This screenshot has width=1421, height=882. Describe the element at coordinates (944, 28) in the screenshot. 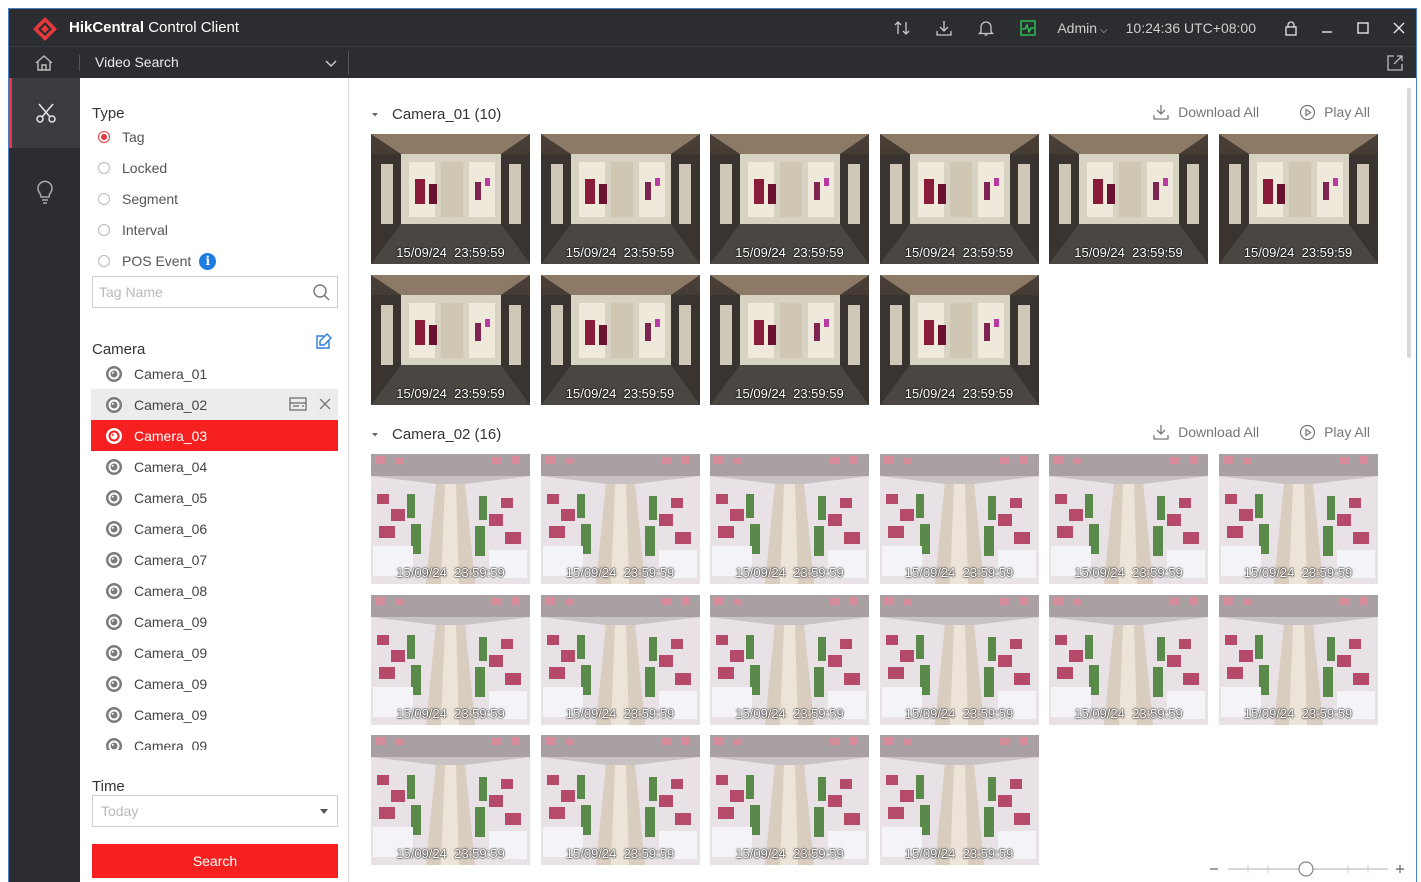

I see `download-icon` at that location.